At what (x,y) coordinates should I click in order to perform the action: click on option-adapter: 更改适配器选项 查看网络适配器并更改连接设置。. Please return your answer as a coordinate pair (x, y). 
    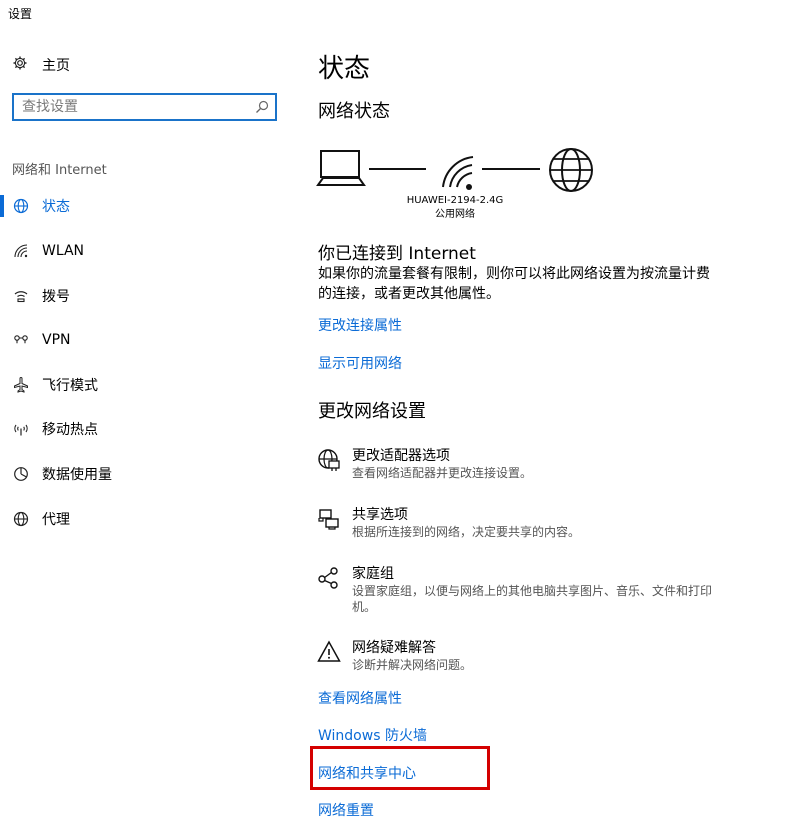
    Looking at the image, I should click on (526, 464).